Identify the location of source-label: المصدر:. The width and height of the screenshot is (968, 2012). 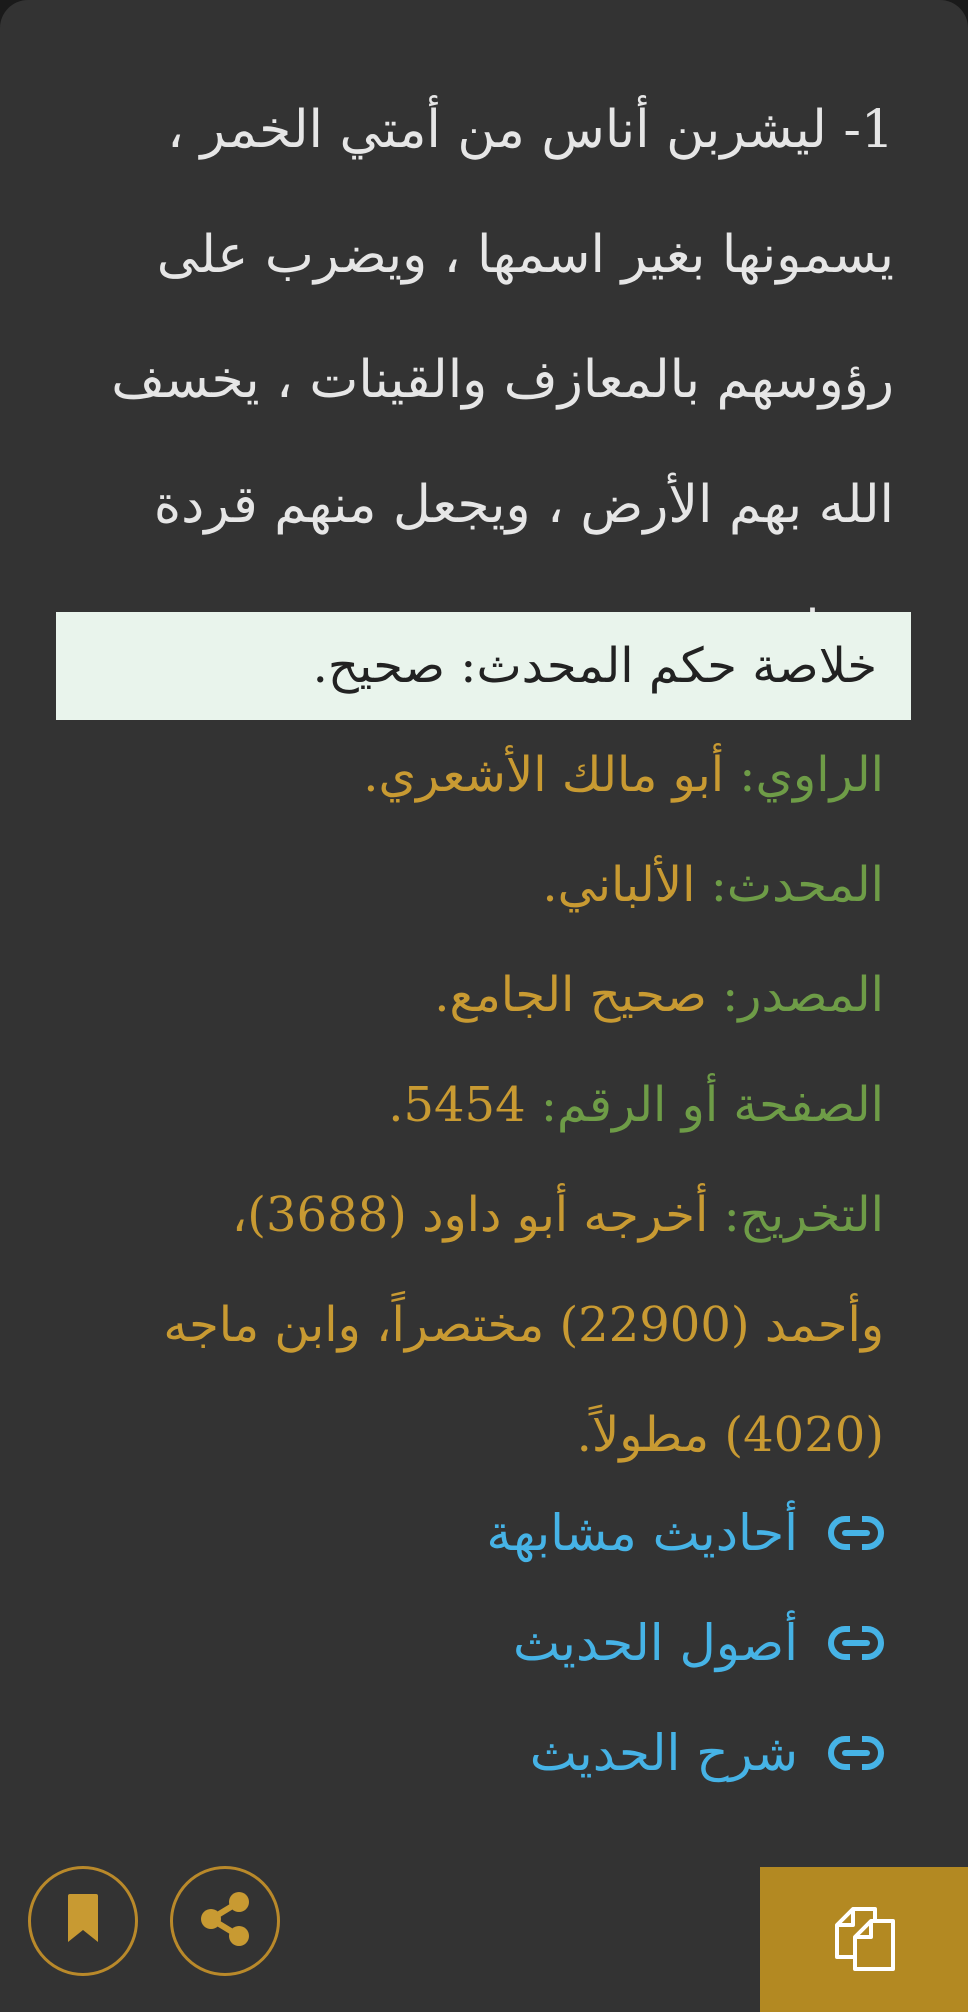
(803, 995).